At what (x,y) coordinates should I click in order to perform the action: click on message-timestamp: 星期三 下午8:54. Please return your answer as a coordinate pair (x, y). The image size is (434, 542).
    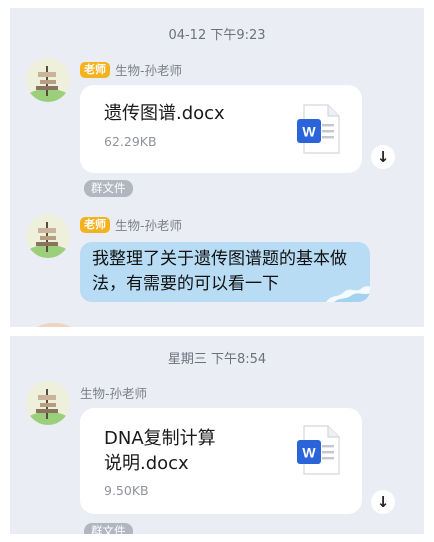
    Looking at the image, I should click on (217, 359).